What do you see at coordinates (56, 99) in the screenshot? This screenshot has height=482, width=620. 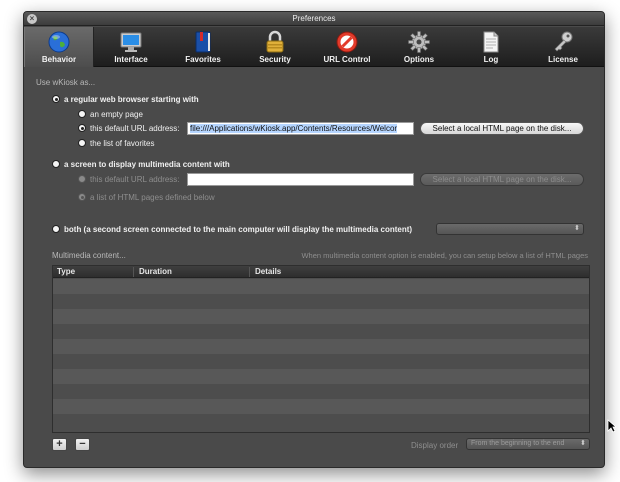 I see `browser-radio` at bounding box center [56, 99].